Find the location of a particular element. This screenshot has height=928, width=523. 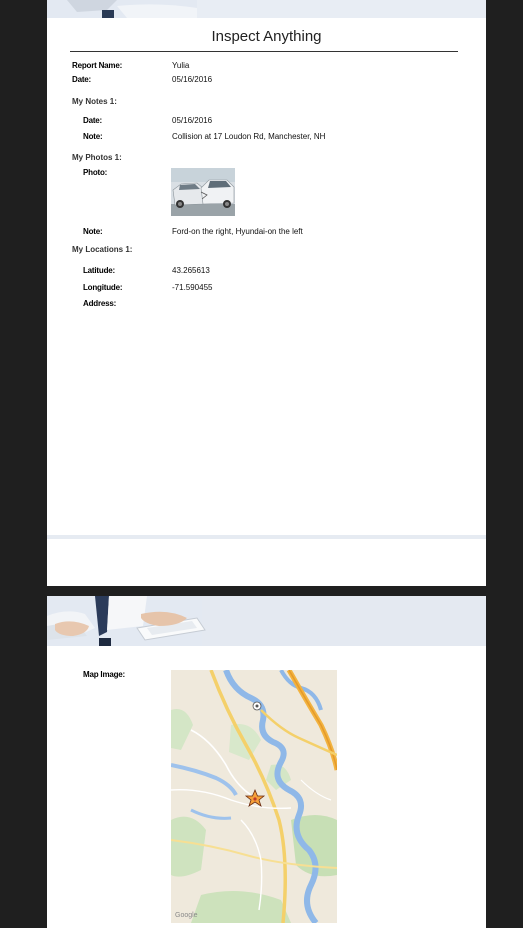

collision-photo is located at coordinates (203, 192).